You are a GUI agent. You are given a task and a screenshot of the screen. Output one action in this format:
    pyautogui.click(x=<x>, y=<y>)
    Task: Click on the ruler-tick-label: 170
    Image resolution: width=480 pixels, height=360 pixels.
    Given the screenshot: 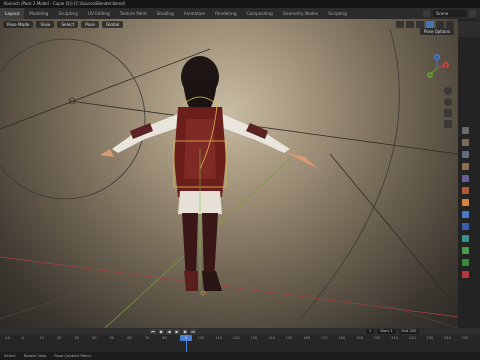 What is the action you would take?
    pyautogui.click(x=324, y=338)
    